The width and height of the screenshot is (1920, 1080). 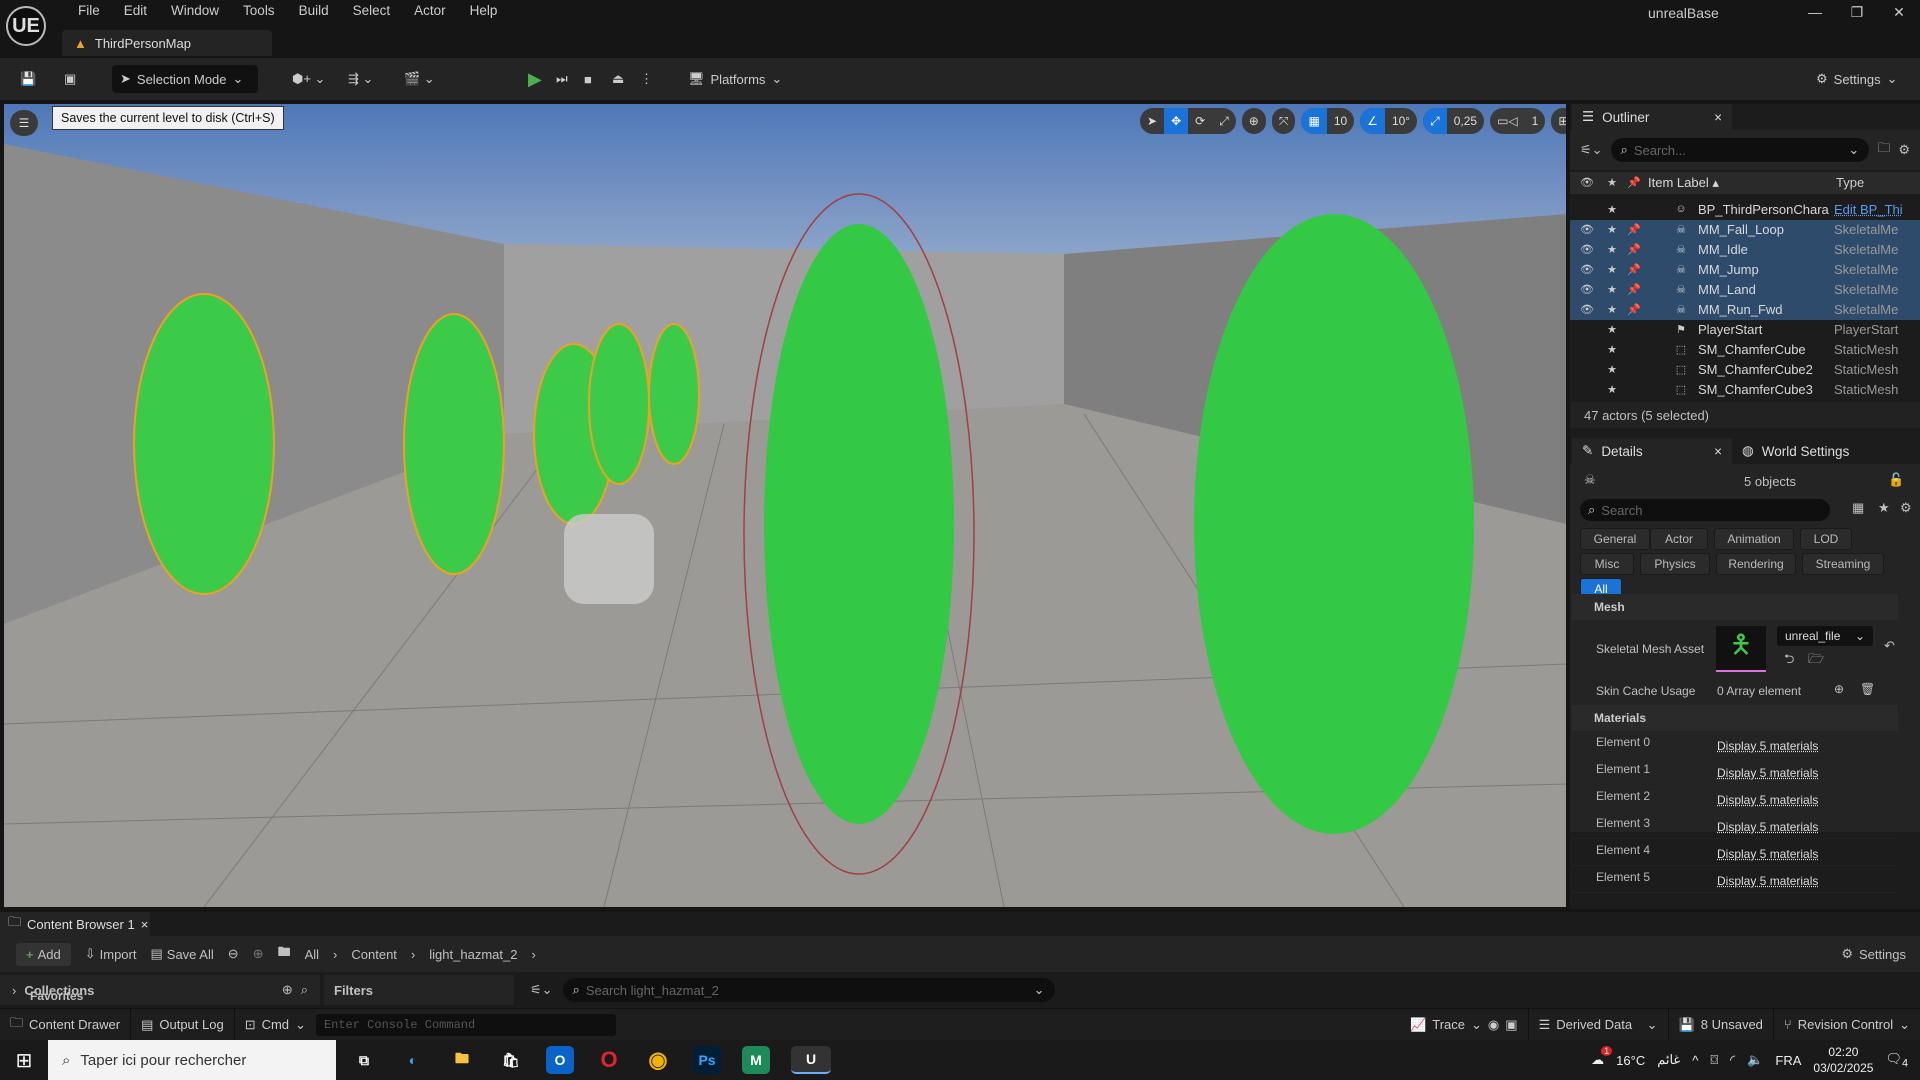 What do you see at coordinates (1176, 121) in the screenshot?
I see `move-tool-icon: ✥` at bounding box center [1176, 121].